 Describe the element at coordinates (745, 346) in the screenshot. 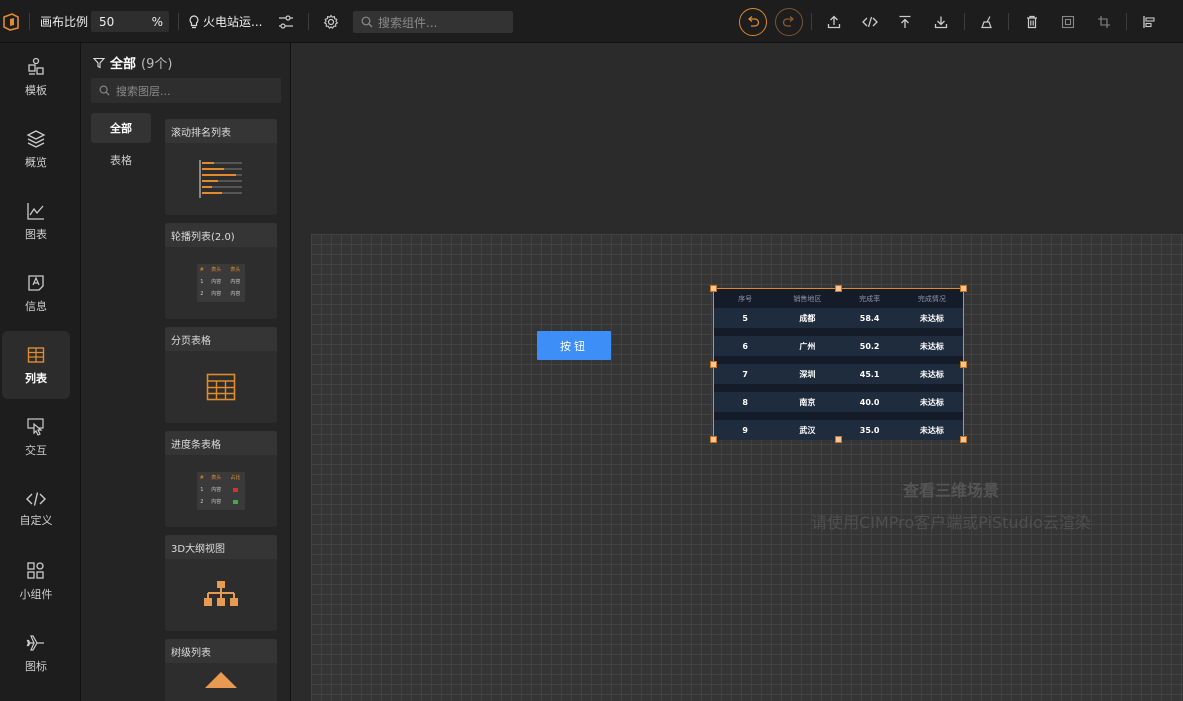

I see `table-cell: 6` at that location.